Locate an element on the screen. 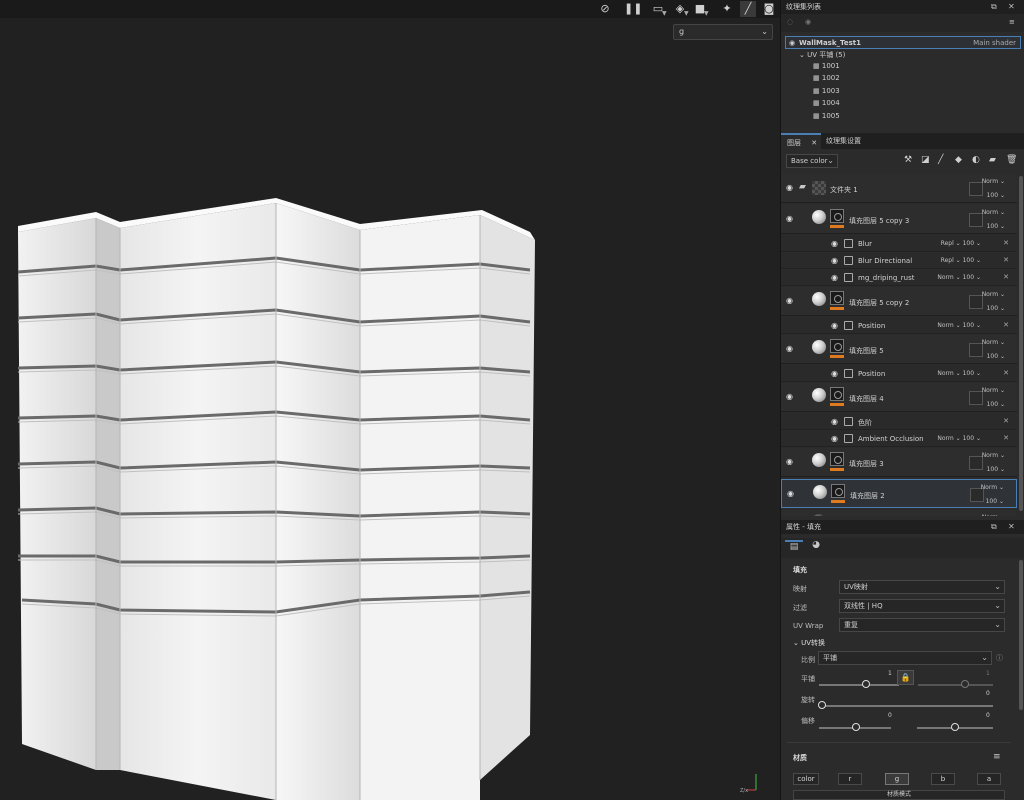 Image resolution: width=1024 pixels, height=800 pixels. layer-channel-select: Base color ⌄ is located at coordinates (812, 161).